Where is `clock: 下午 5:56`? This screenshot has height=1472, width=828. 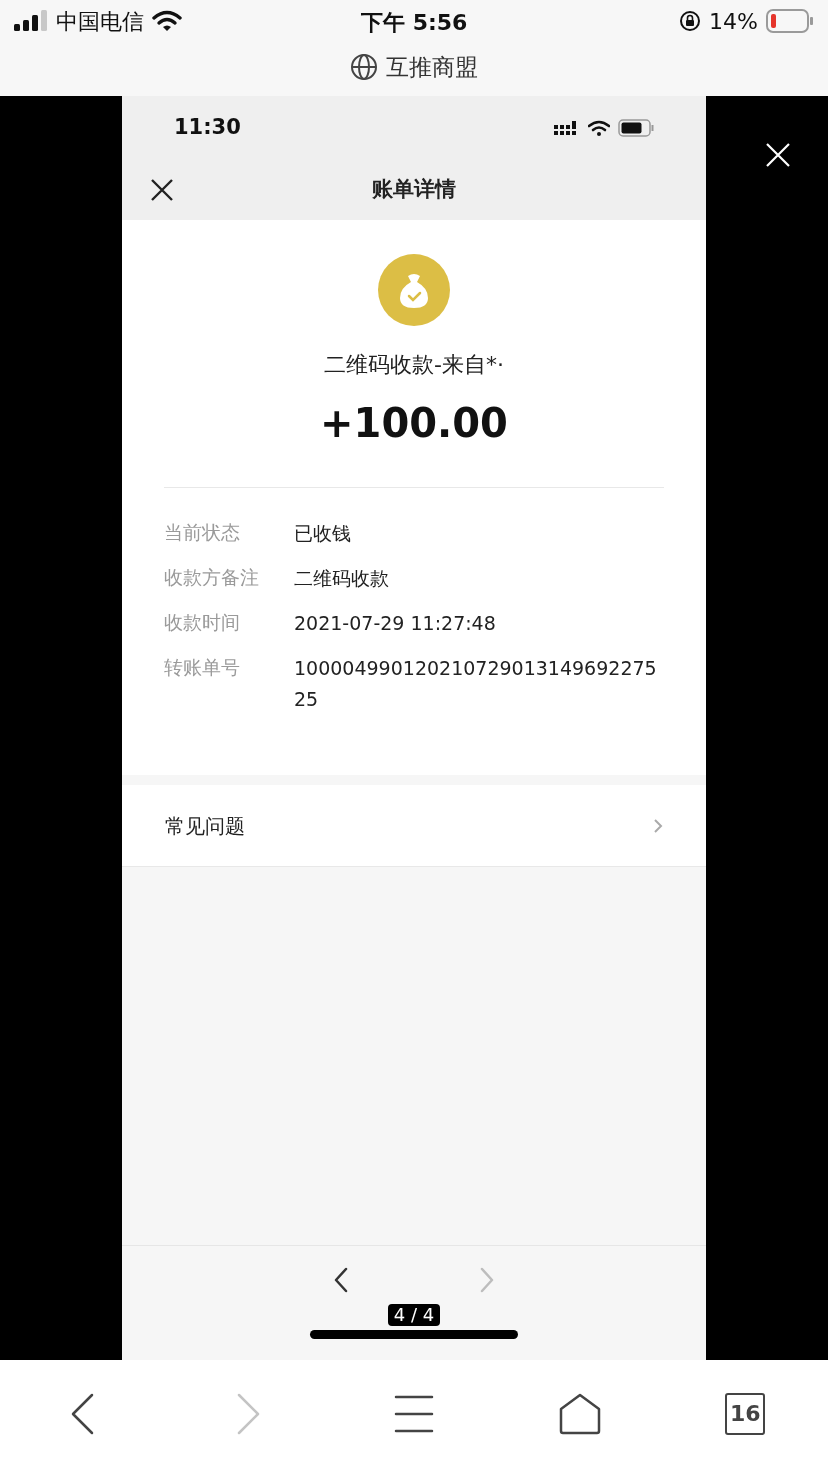
clock: 下午 5:56 is located at coordinates (414, 23).